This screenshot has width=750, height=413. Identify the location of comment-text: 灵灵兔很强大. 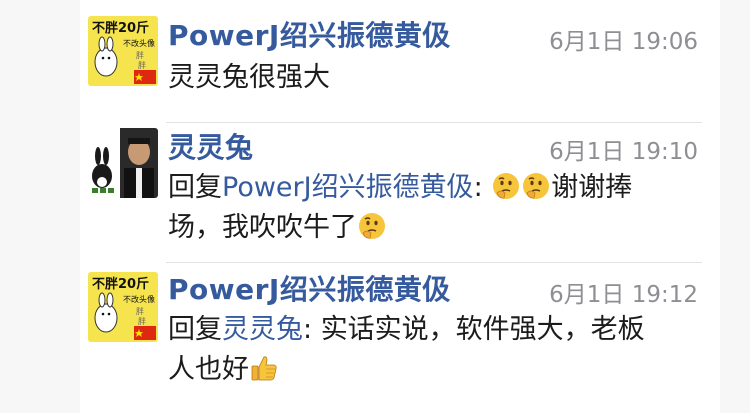
(438, 78).